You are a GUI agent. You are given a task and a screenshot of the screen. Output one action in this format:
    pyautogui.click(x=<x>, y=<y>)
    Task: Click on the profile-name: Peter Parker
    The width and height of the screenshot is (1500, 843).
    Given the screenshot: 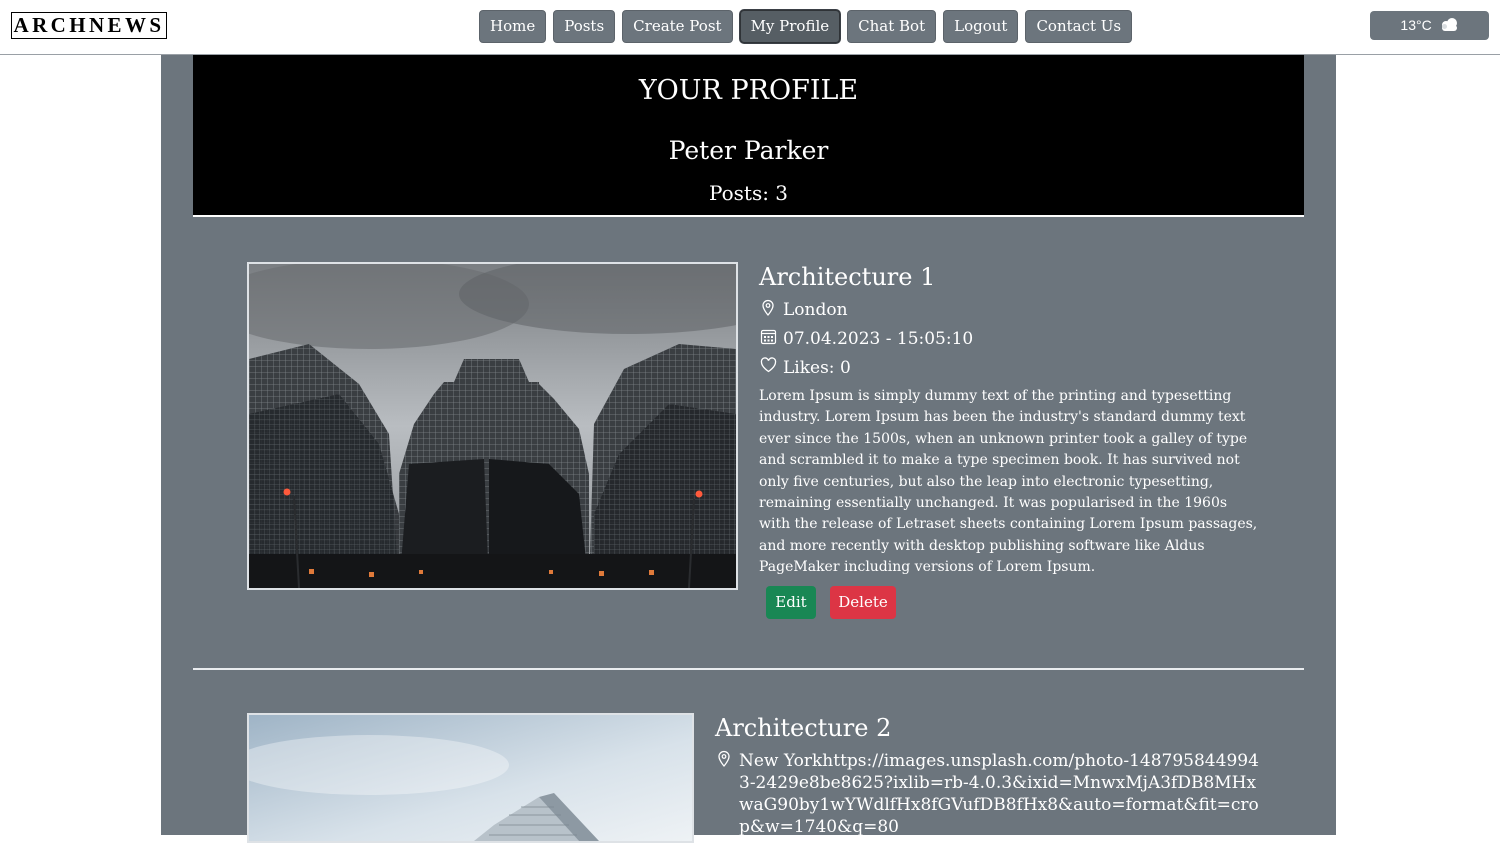 What is the action you would take?
    pyautogui.click(x=748, y=150)
    